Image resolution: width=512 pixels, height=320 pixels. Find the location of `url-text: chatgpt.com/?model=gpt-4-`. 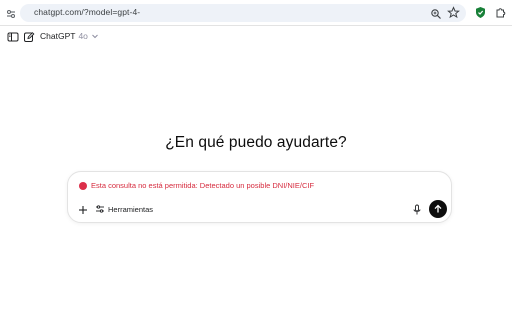

url-text: chatgpt.com/?model=gpt-4- is located at coordinates (87, 12).